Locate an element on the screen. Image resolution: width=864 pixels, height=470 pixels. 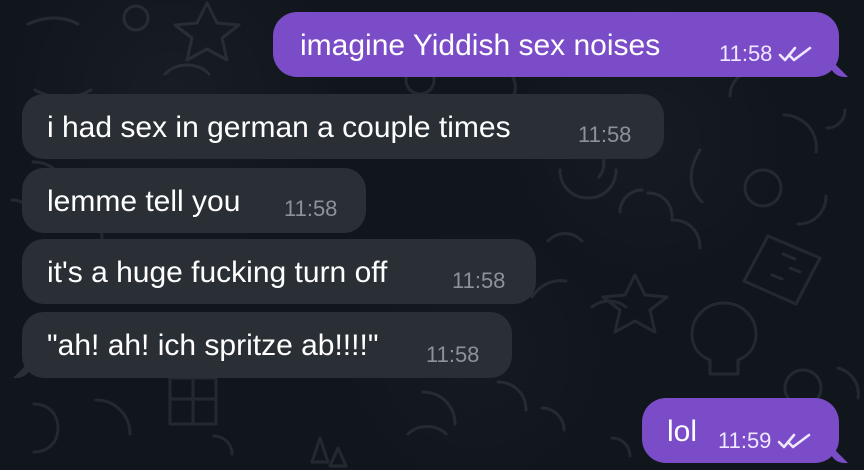
message-bubble-outgoing-1: imagine Yiddish sex noises 11:58 is located at coordinates (556, 44).